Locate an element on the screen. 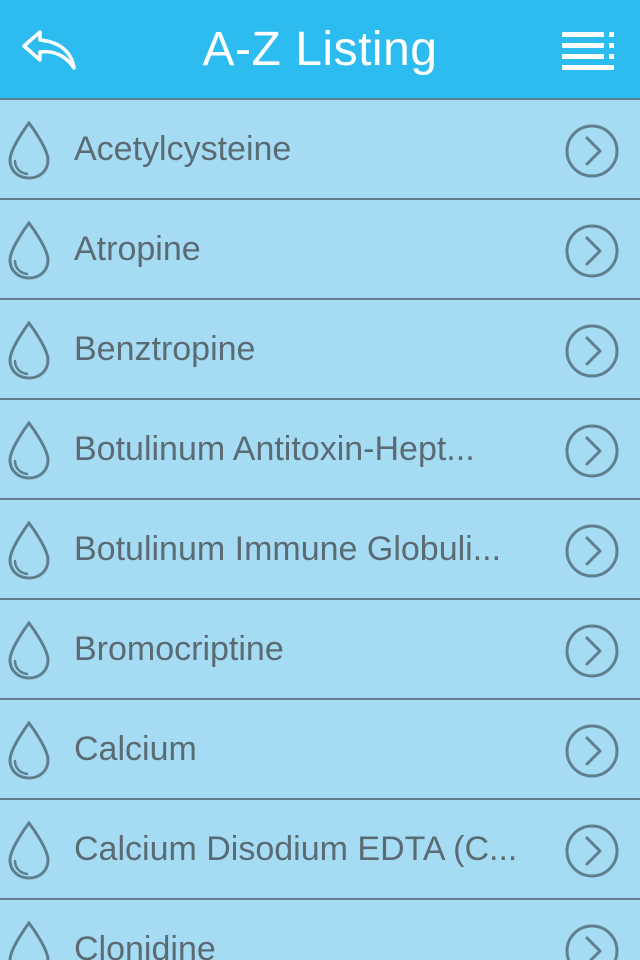  list-item-label: Atropine is located at coordinates (137, 249).